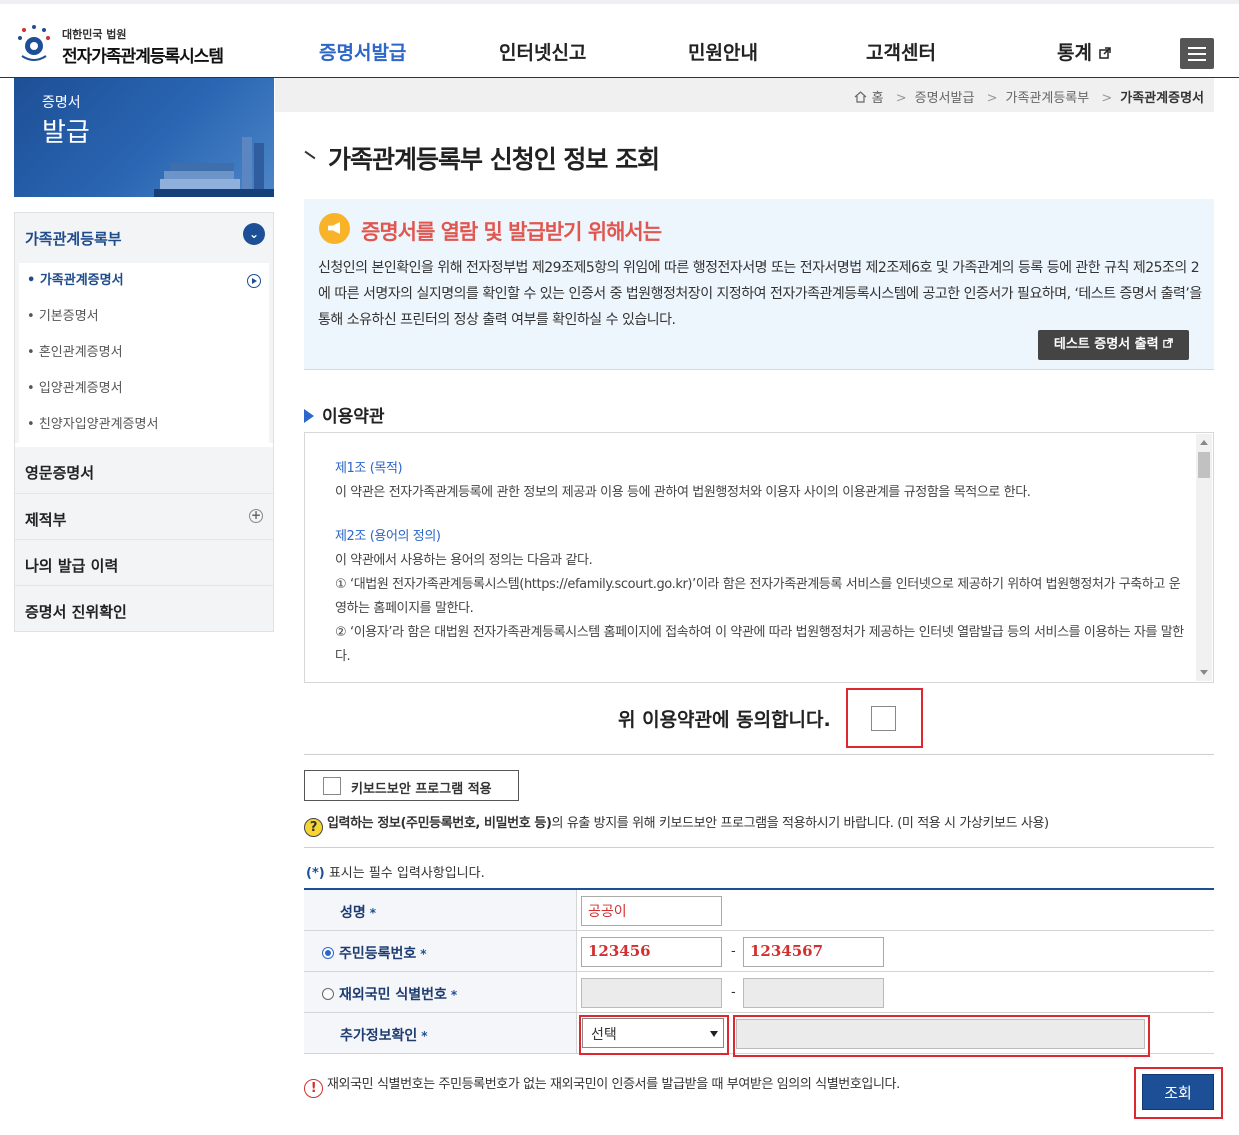 Image resolution: width=1239 pixels, height=1135 pixels. Describe the element at coordinates (344, 414) in the screenshot. I see `terms-section-title: 이용약관` at that location.